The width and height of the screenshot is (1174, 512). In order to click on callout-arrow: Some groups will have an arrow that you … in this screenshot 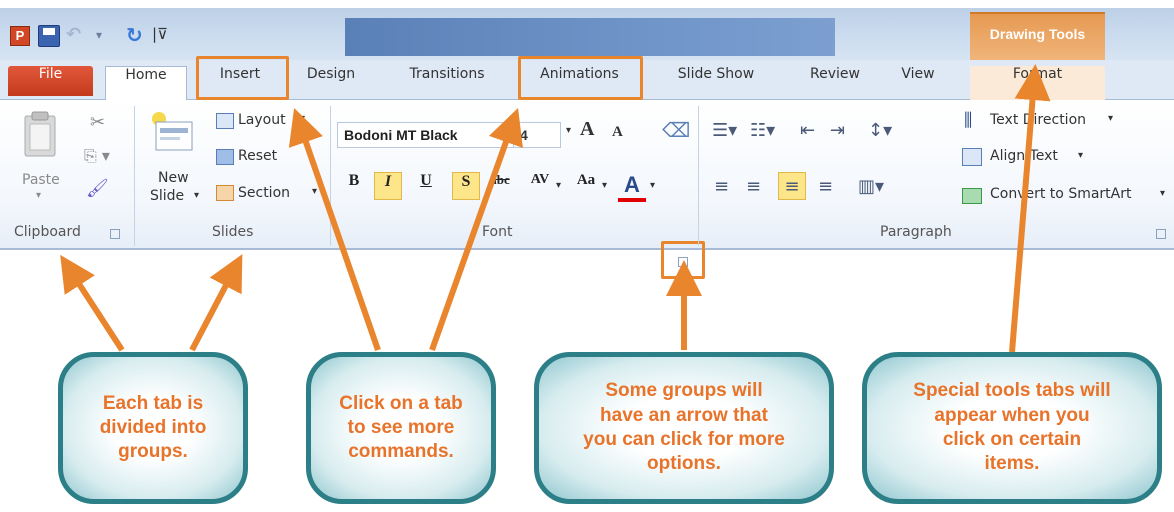, I will do `click(684, 428)`.